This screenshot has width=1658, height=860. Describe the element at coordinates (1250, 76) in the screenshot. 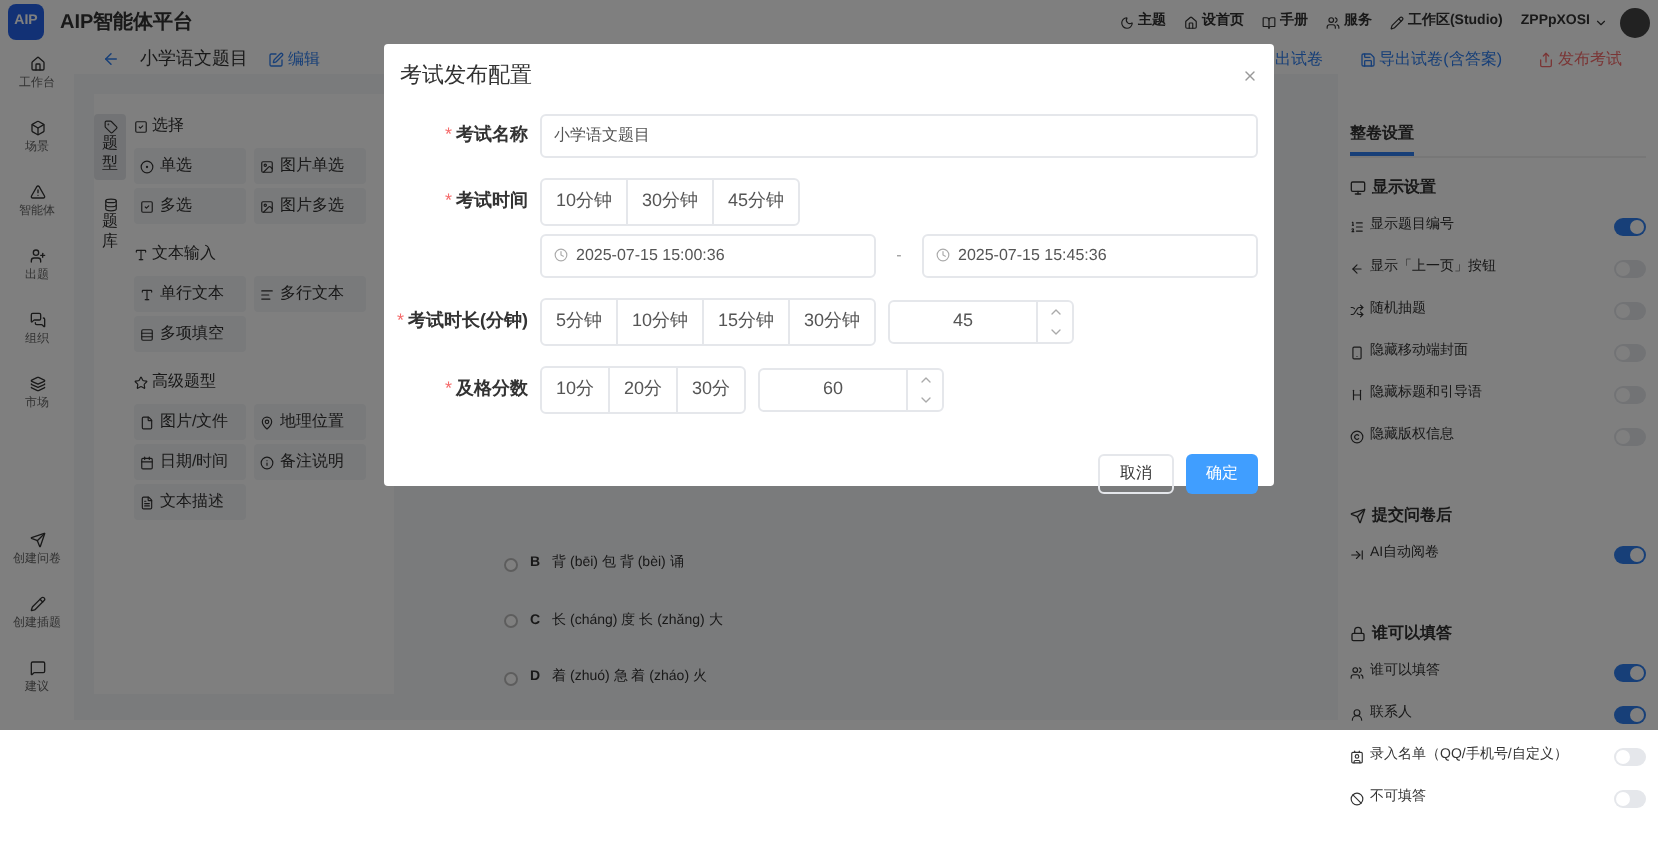

I see `close-icon` at that location.